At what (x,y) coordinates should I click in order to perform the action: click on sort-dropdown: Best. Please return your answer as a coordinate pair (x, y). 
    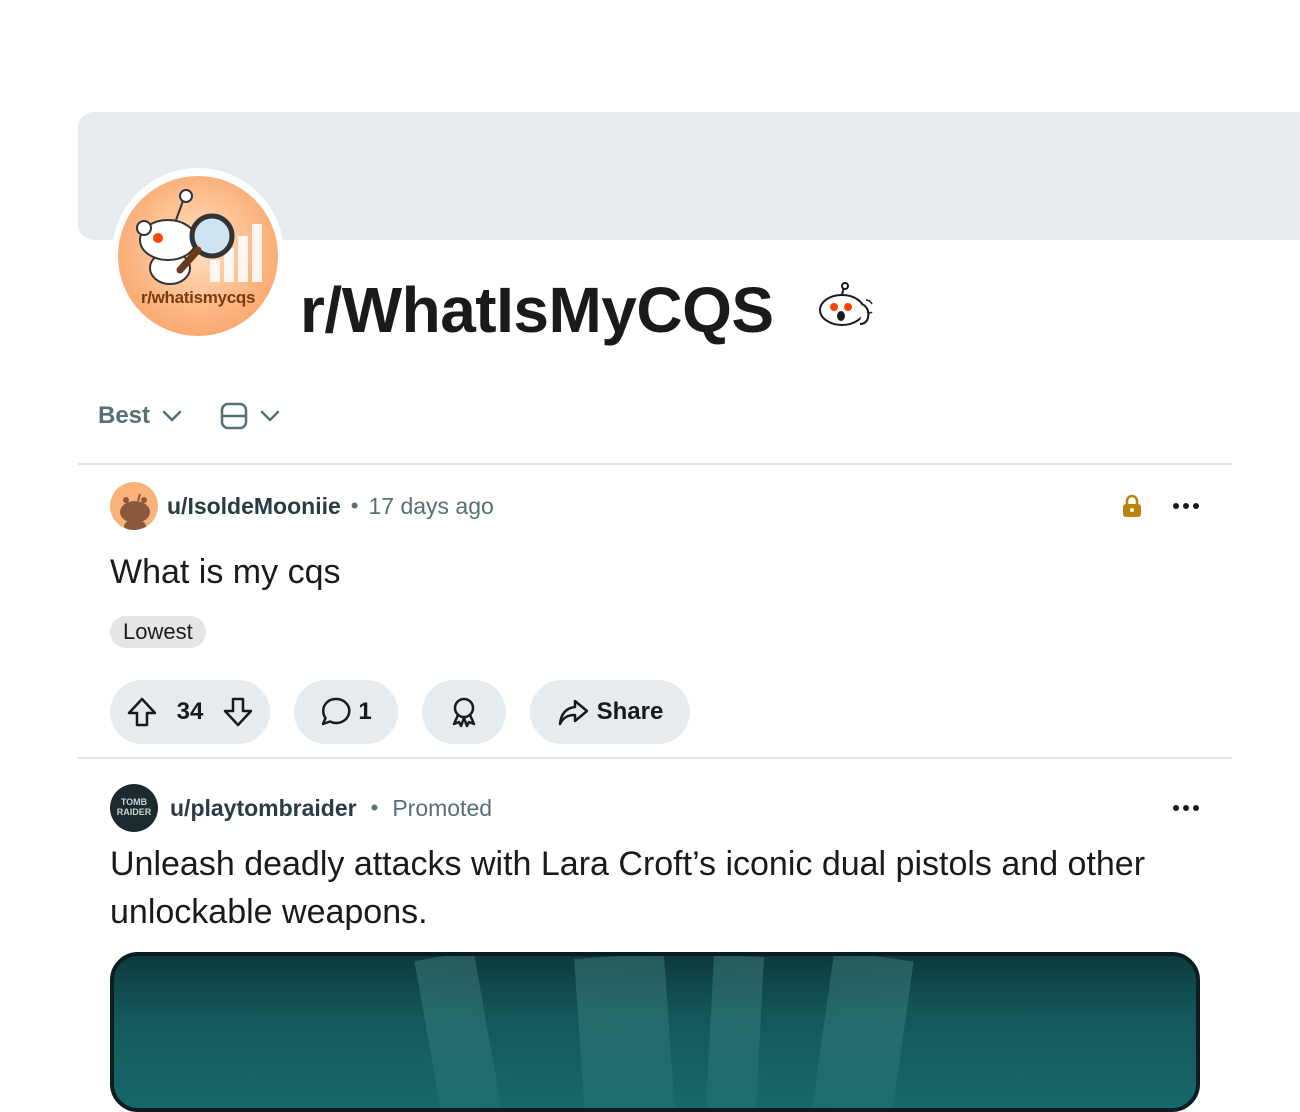
    Looking at the image, I should click on (140, 416).